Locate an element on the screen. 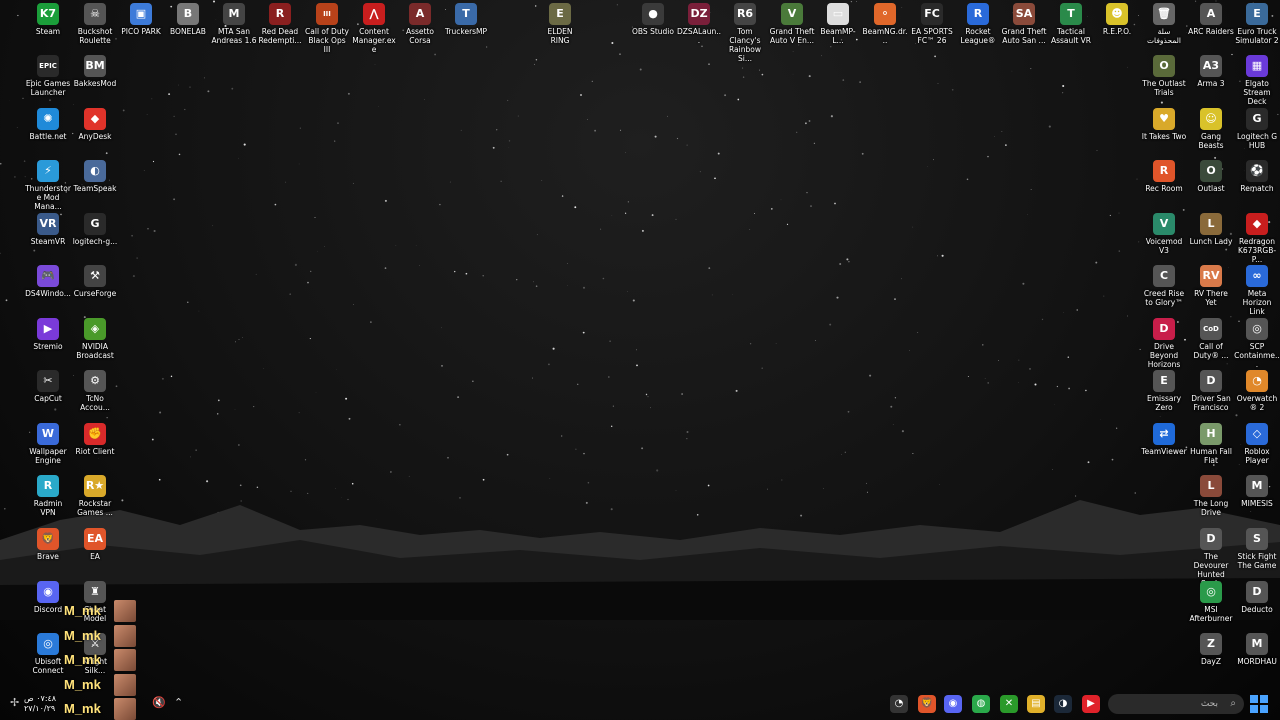  desktop-icon: A ARC Raiders is located at coordinates (1211, 19).